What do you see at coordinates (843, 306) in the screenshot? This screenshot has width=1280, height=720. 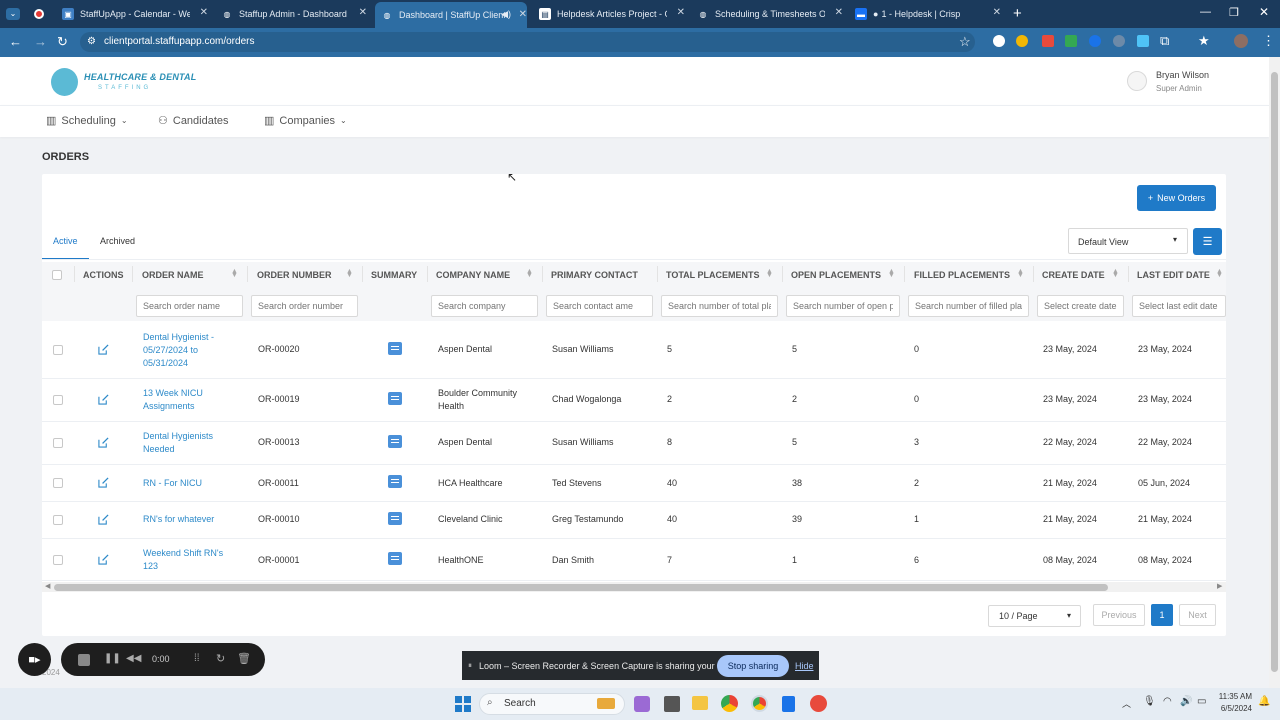 I see `open-placements-search-input` at bounding box center [843, 306].